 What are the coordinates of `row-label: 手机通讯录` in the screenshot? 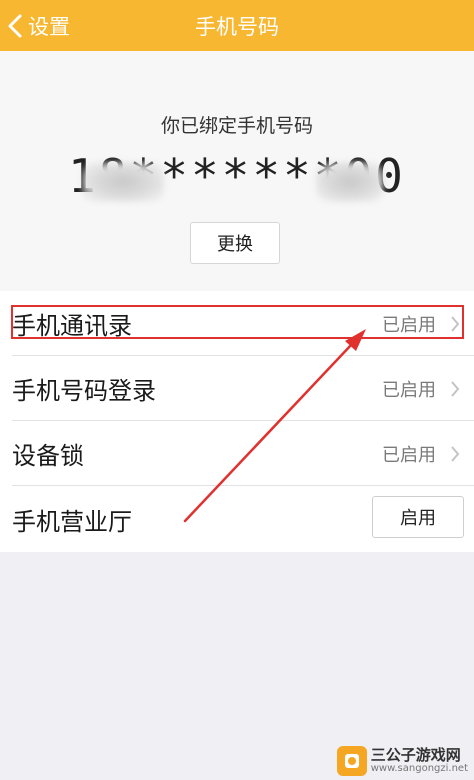 It's located at (72, 326).